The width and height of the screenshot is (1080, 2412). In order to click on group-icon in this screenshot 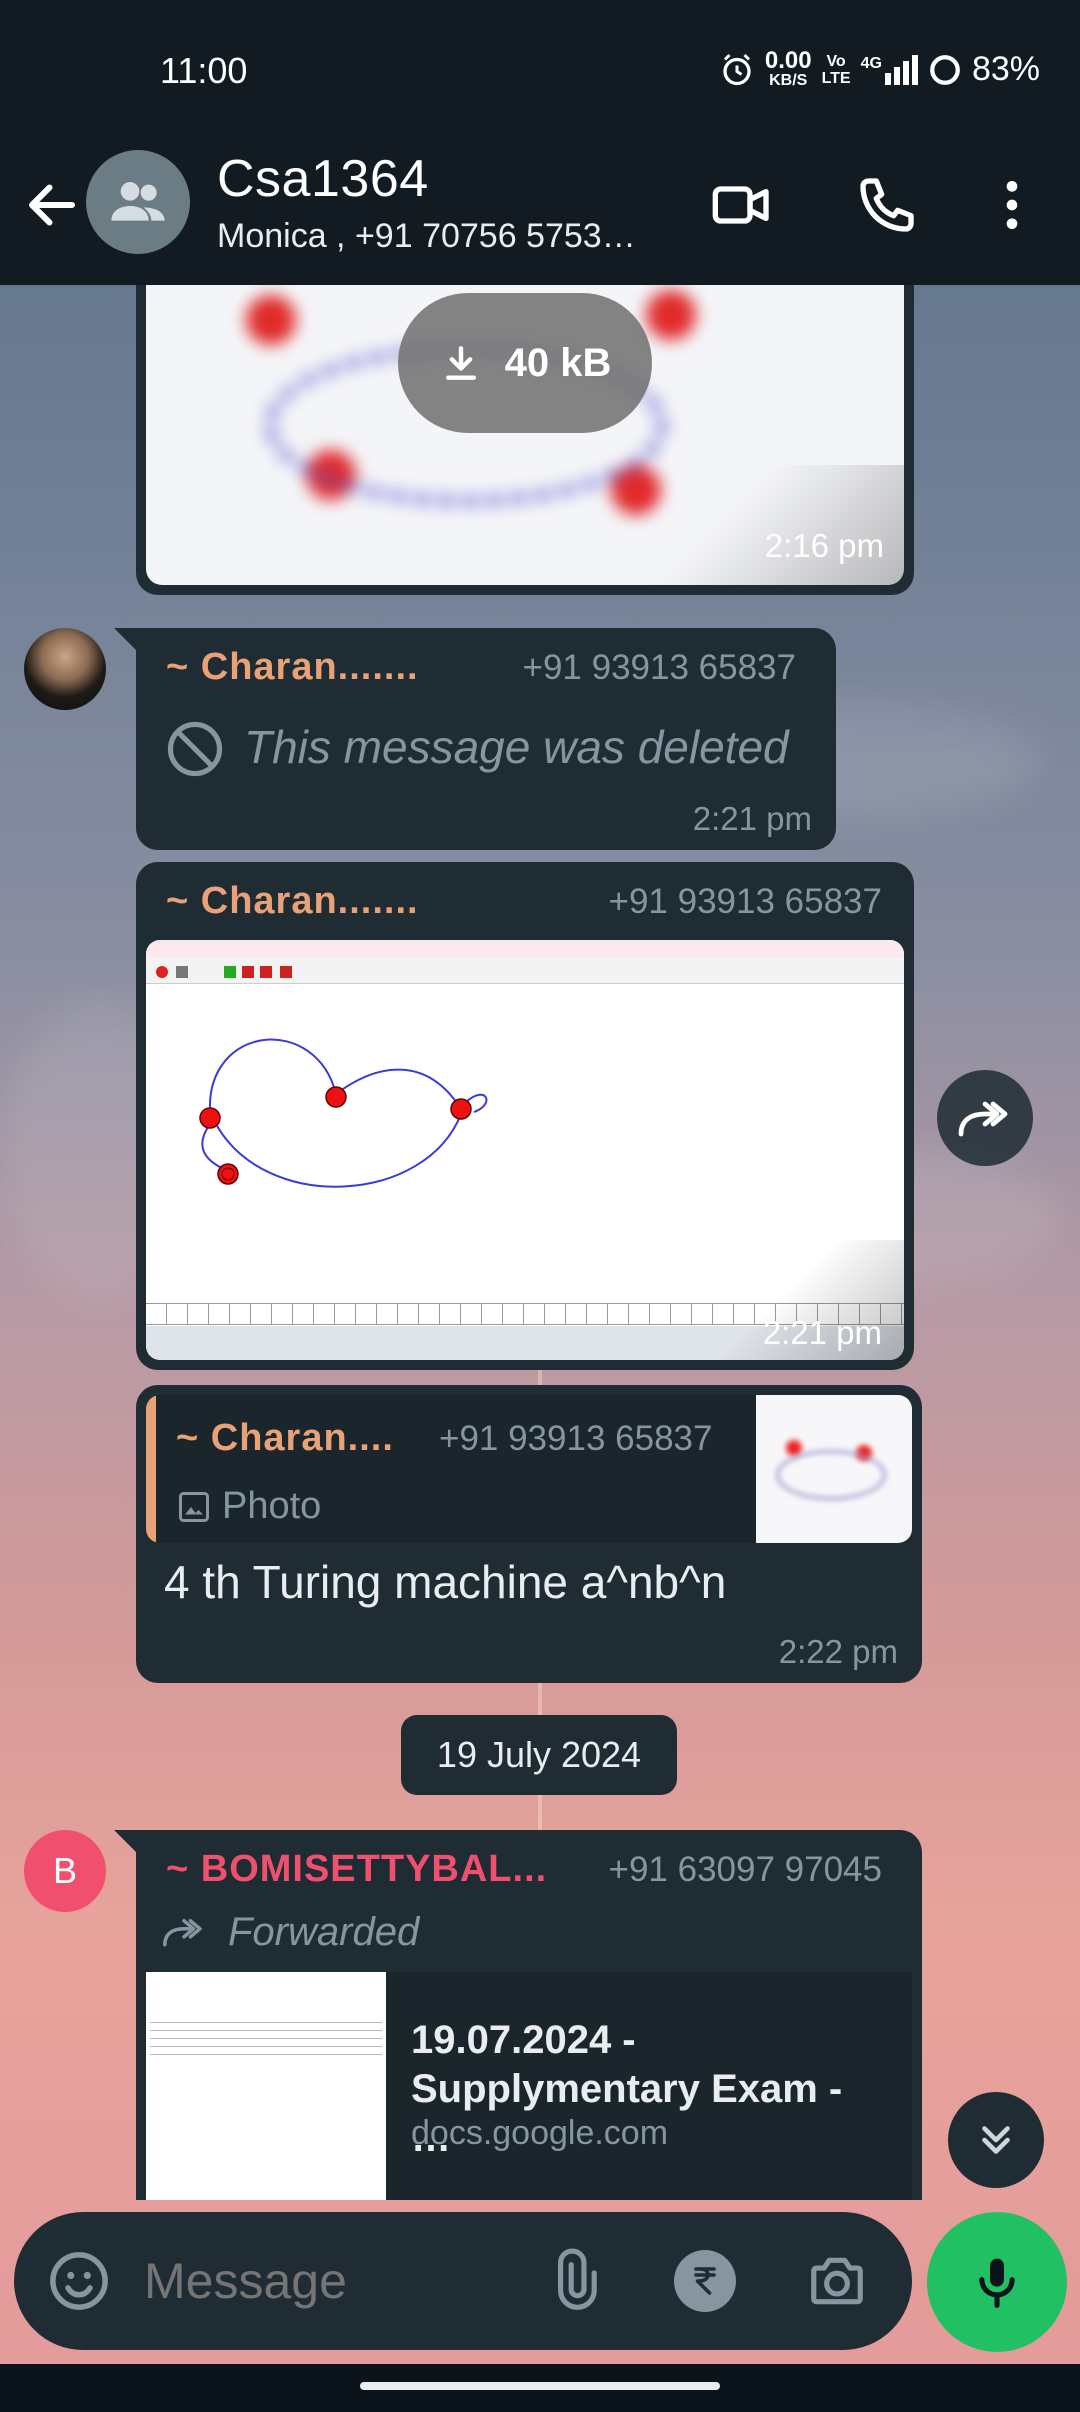, I will do `click(138, 201)`.